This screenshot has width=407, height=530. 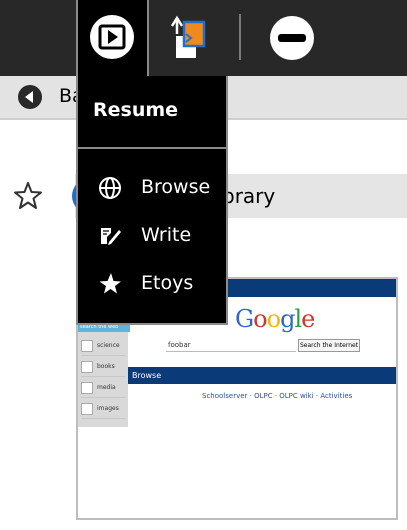 I want to click on menu-item-label: Etoys, so click(x=167, y=283).